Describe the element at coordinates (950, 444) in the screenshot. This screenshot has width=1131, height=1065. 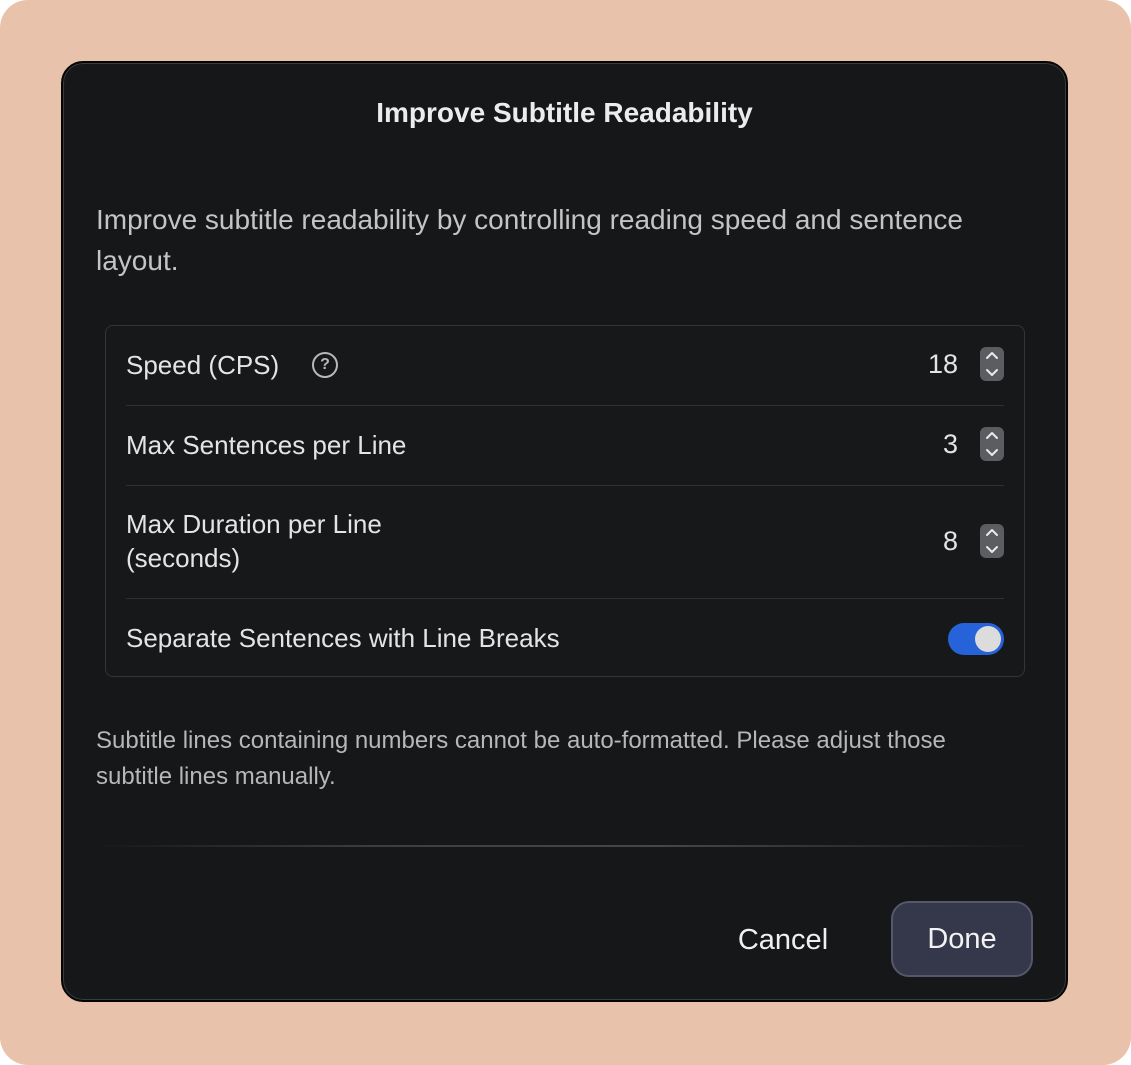
I see `max-sentences-value: 3` at that location.